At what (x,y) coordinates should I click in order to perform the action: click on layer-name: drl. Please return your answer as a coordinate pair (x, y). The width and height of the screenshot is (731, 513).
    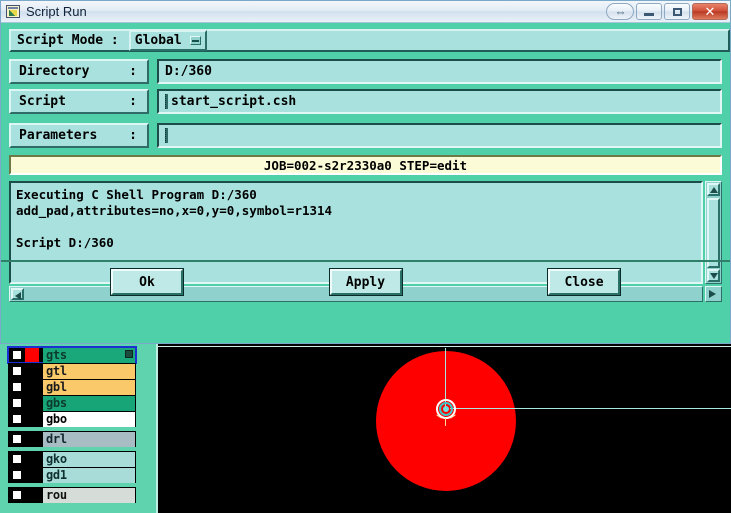
    Looking at the image, I should click on (89, 439).